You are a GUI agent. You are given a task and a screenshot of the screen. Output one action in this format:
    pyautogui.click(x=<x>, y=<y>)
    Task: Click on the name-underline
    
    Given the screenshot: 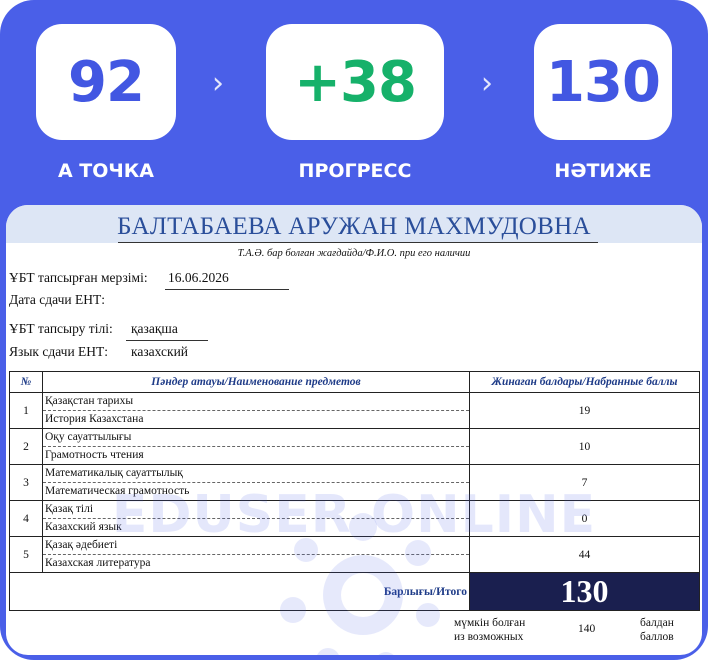 What is the action you would take?
    pyautogui.click(x=358, y=242)
    